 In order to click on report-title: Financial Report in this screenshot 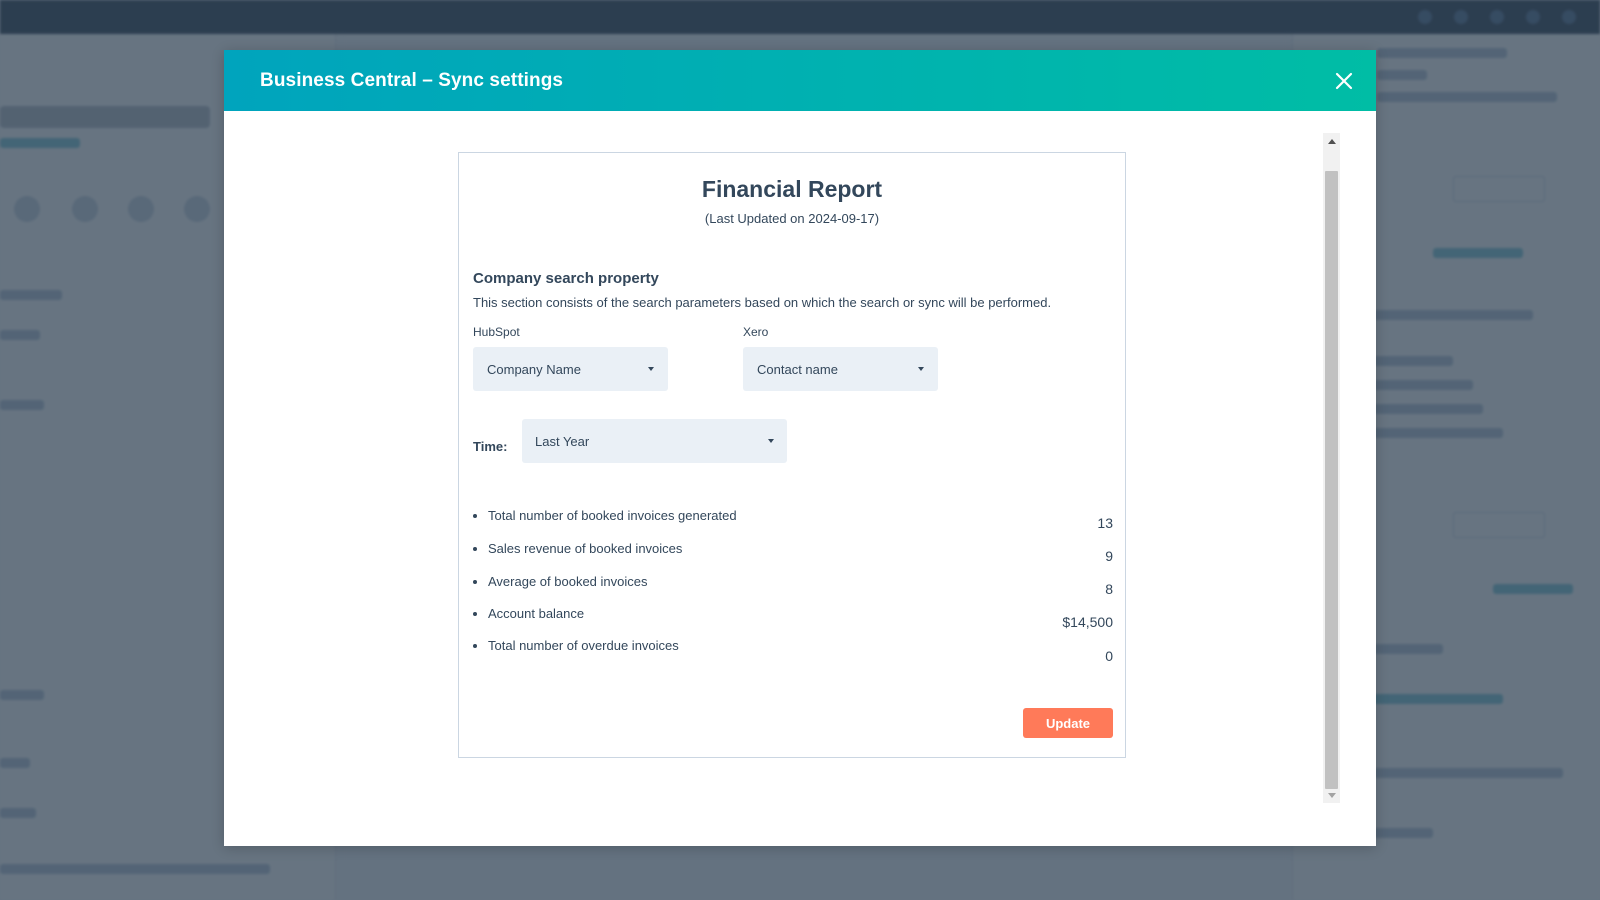, I will do `click(792, 189)`.